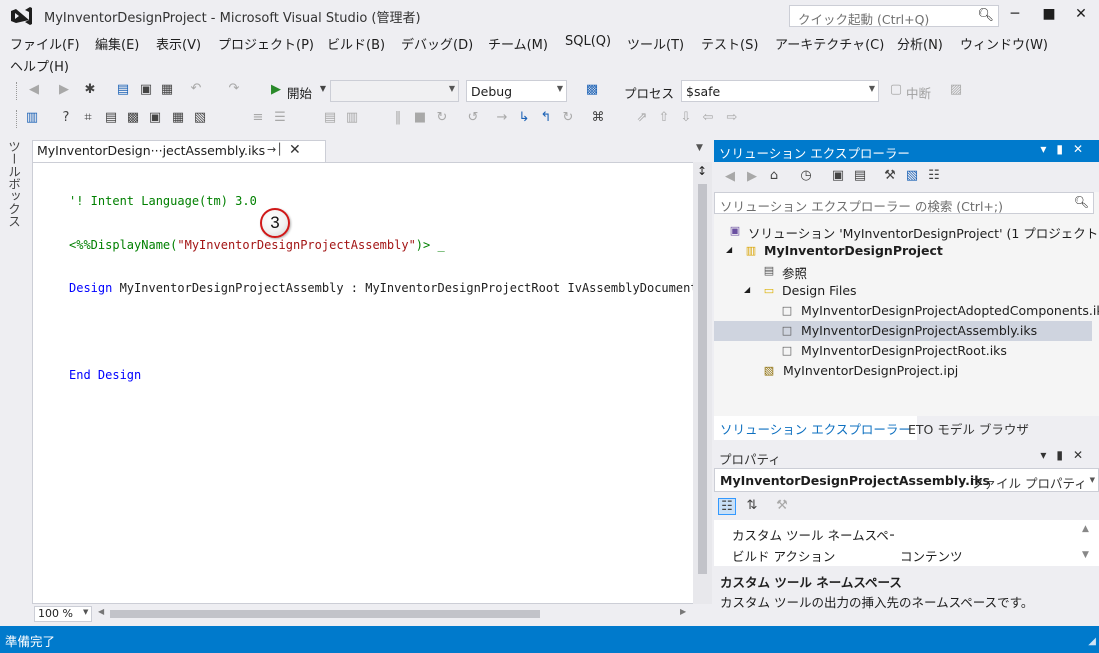  What do you see at coordinates (200, 117) in the screenshot?
I see `layout-icon: ▧` at bounding box center [200, 117].